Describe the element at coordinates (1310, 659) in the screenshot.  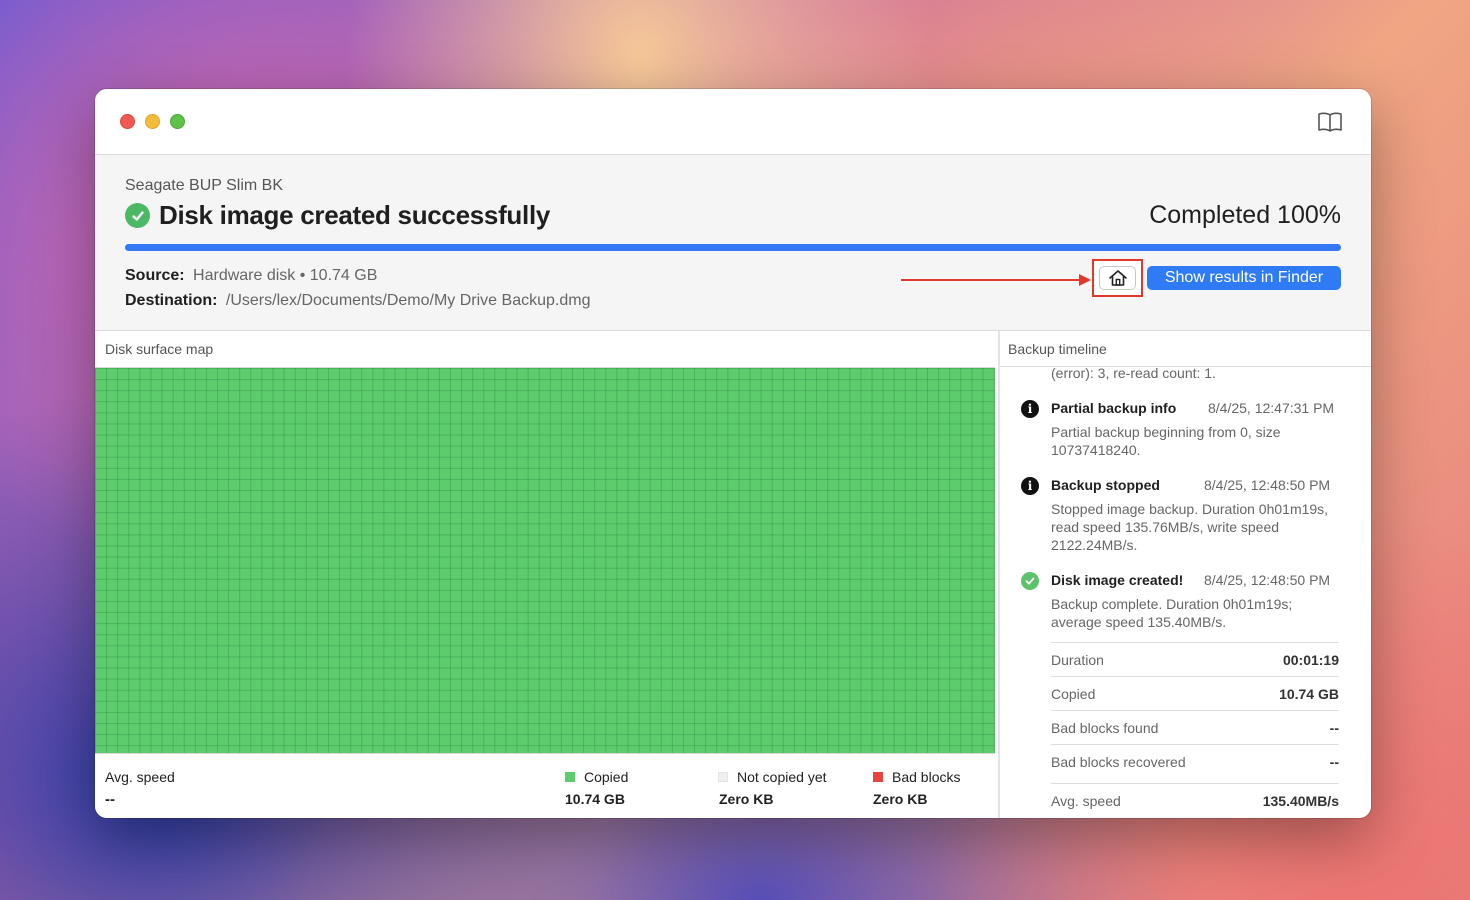
I see `stats-value: 00:01:19` at that location.